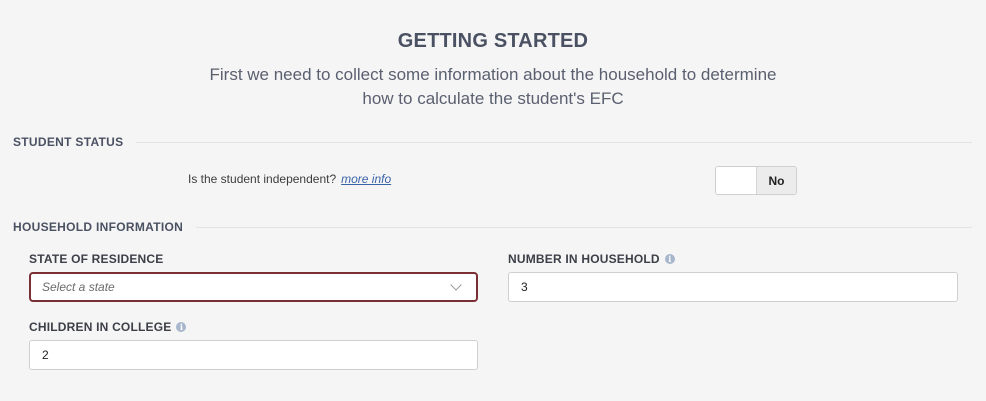 This screenshot has height=401, width=986. I want to click on household-heading: HOUSEHOLD INFORMATION, so click(98, 227).